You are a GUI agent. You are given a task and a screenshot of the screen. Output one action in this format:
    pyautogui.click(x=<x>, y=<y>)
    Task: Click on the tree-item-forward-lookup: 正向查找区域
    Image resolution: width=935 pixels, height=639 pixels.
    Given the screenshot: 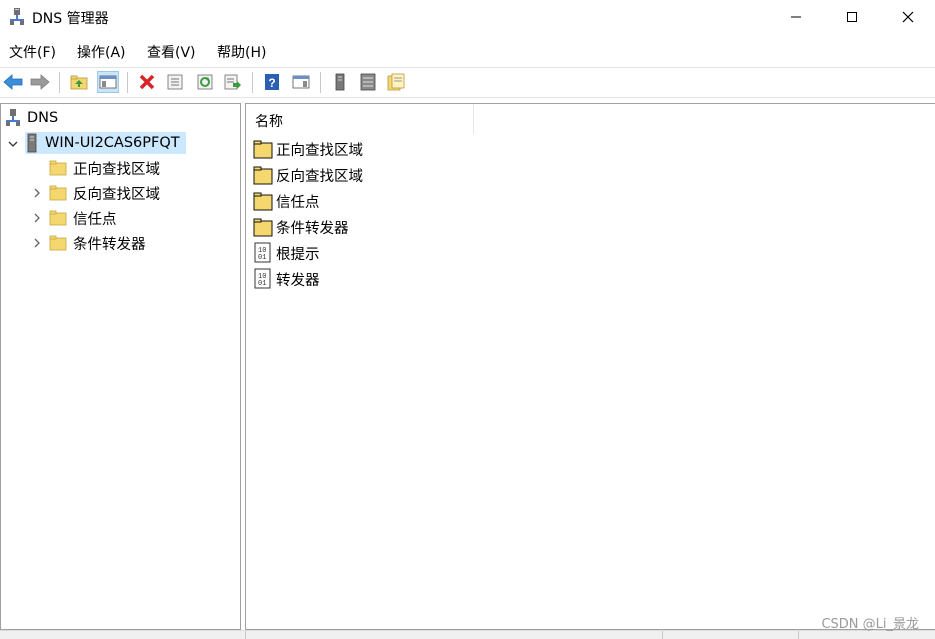 What is the action you would take?
    pyautogui.click(x=104, y=168)
    